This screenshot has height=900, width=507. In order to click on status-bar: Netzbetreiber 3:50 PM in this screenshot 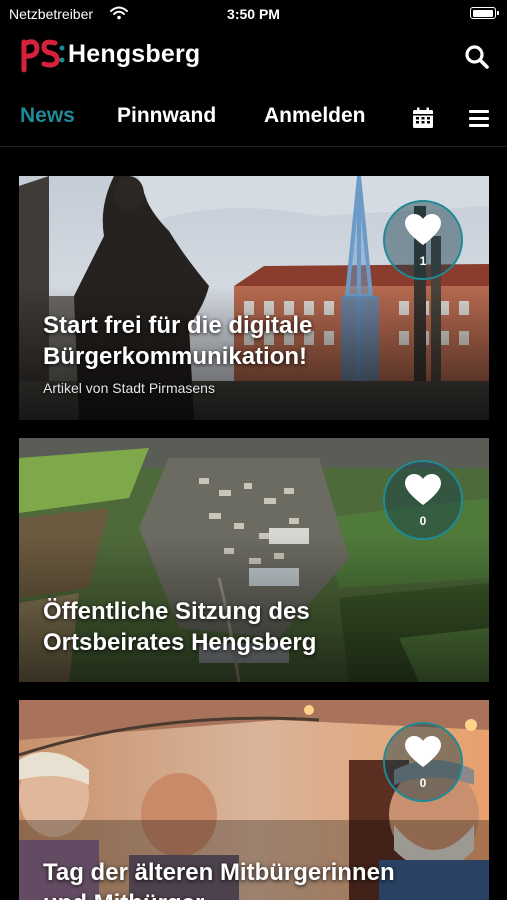, I will do `click(253, 13)`.